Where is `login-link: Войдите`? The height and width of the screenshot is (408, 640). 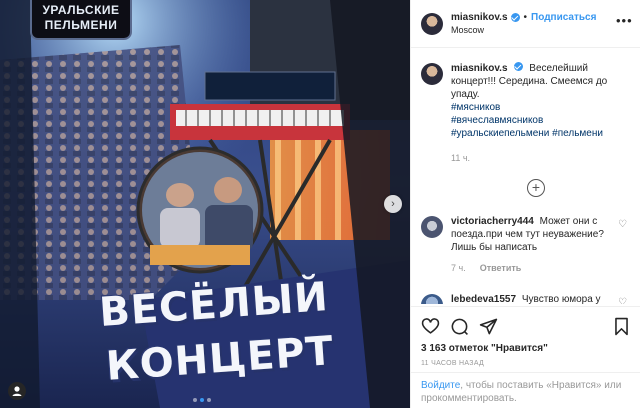
login-link: Войдите is located at coordinates (440, 385).